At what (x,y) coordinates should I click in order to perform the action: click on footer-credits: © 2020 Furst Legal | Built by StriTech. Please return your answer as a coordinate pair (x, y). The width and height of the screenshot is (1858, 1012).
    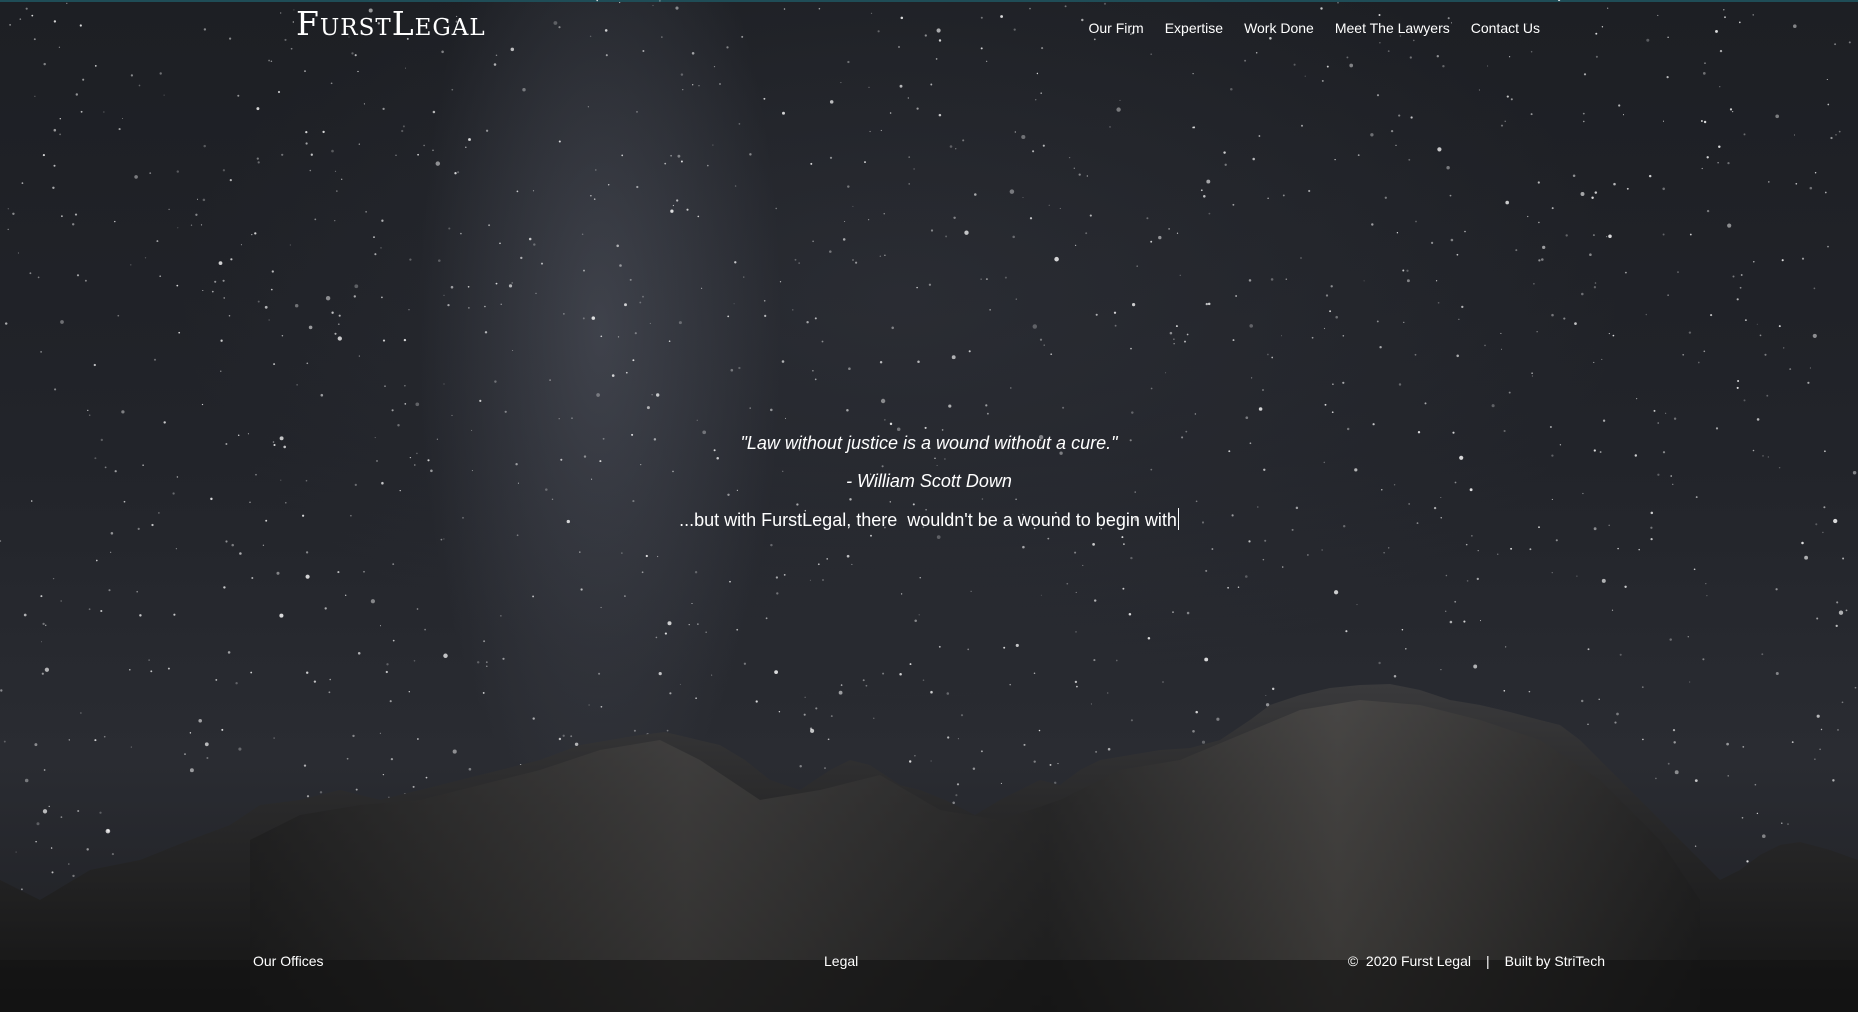
    Looking at the image, I should click on (1476, 961).